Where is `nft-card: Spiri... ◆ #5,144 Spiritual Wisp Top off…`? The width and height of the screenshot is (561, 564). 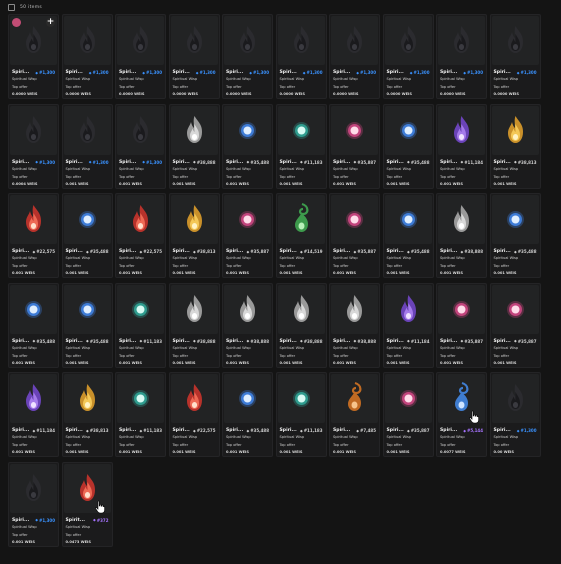 nft-card: Spiri... ◆ #5,144 Spiritual Wisp Top off… is located at coordinates (461, 414).